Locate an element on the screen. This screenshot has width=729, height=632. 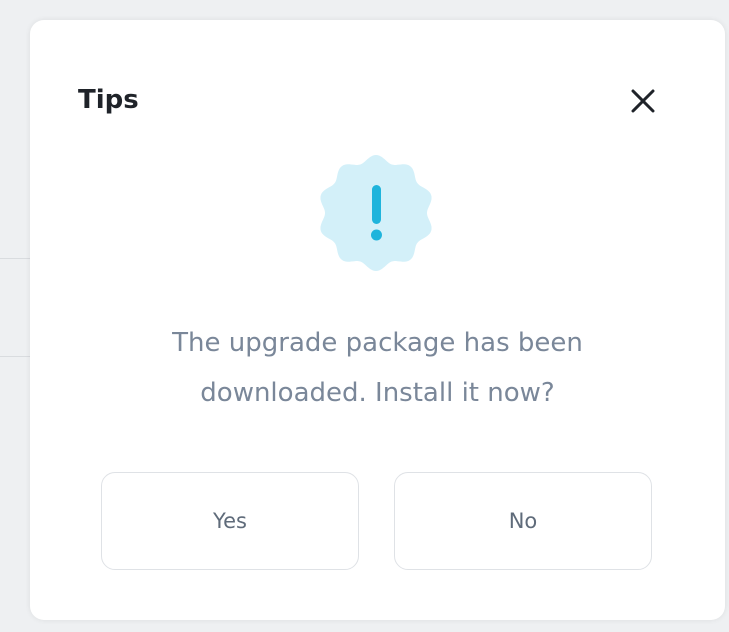
exclamation-badge-icon is located at coordinates (376, 213).